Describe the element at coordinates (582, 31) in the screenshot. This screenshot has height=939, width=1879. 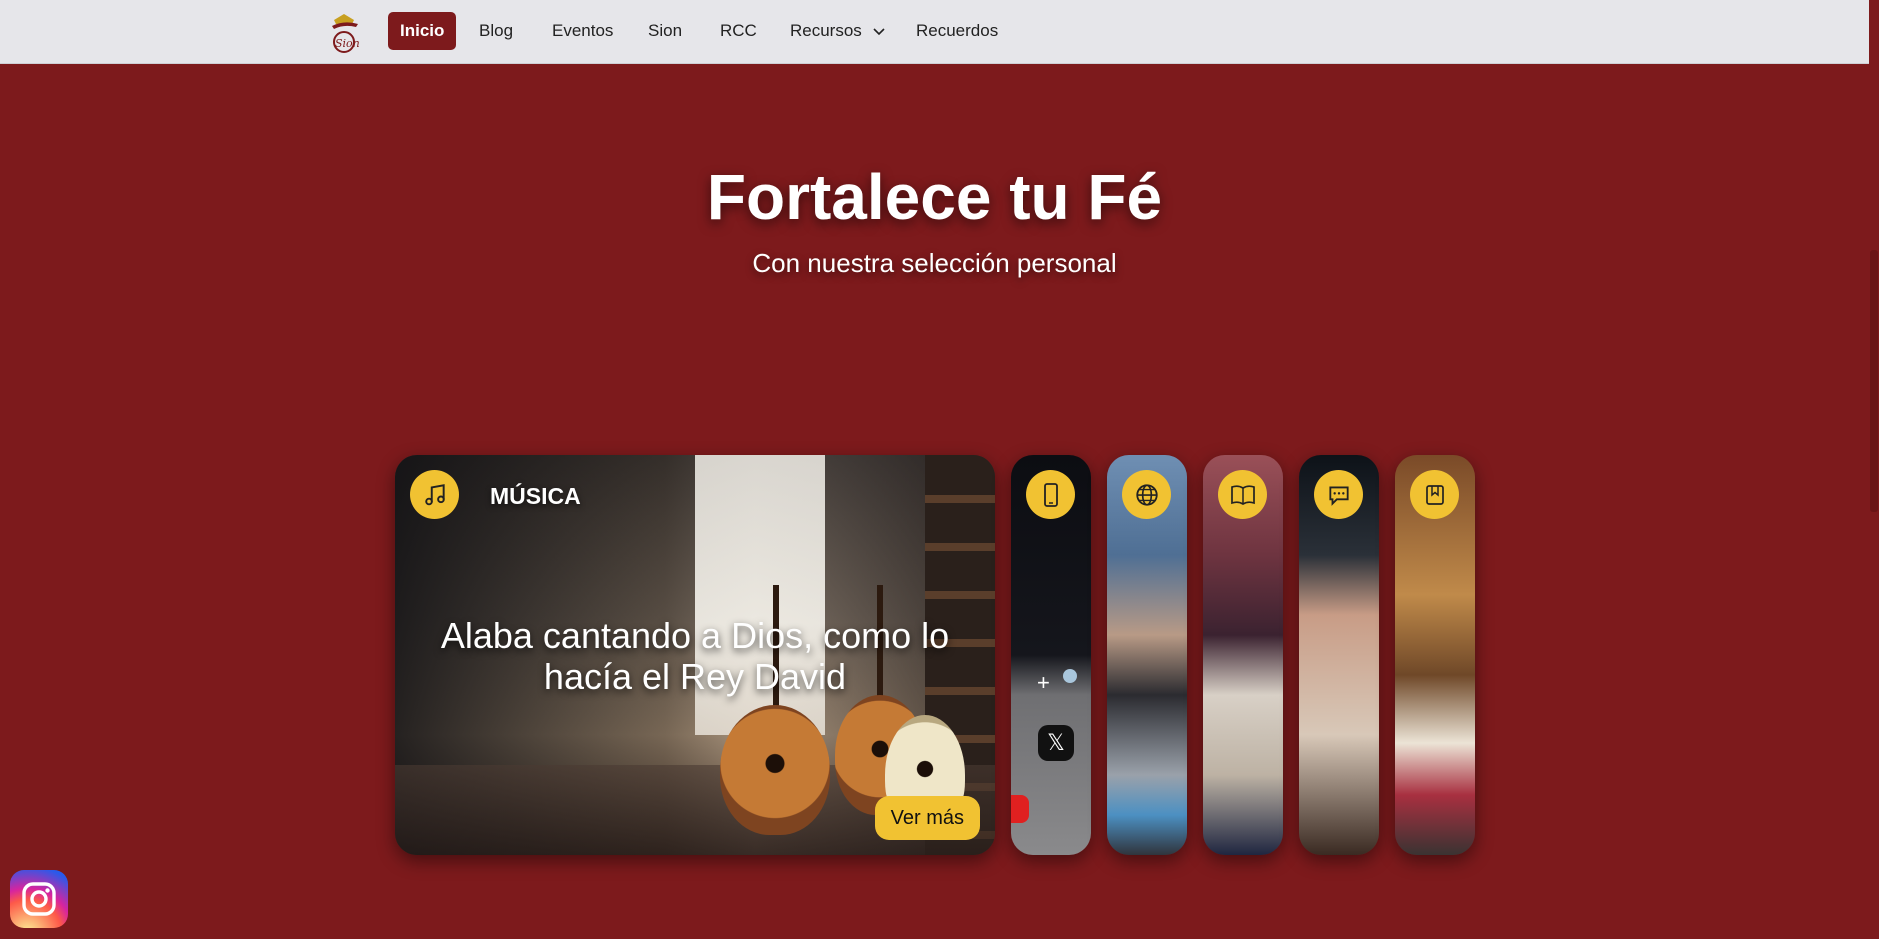
I see `nav-eventos: Eventos` at that location.